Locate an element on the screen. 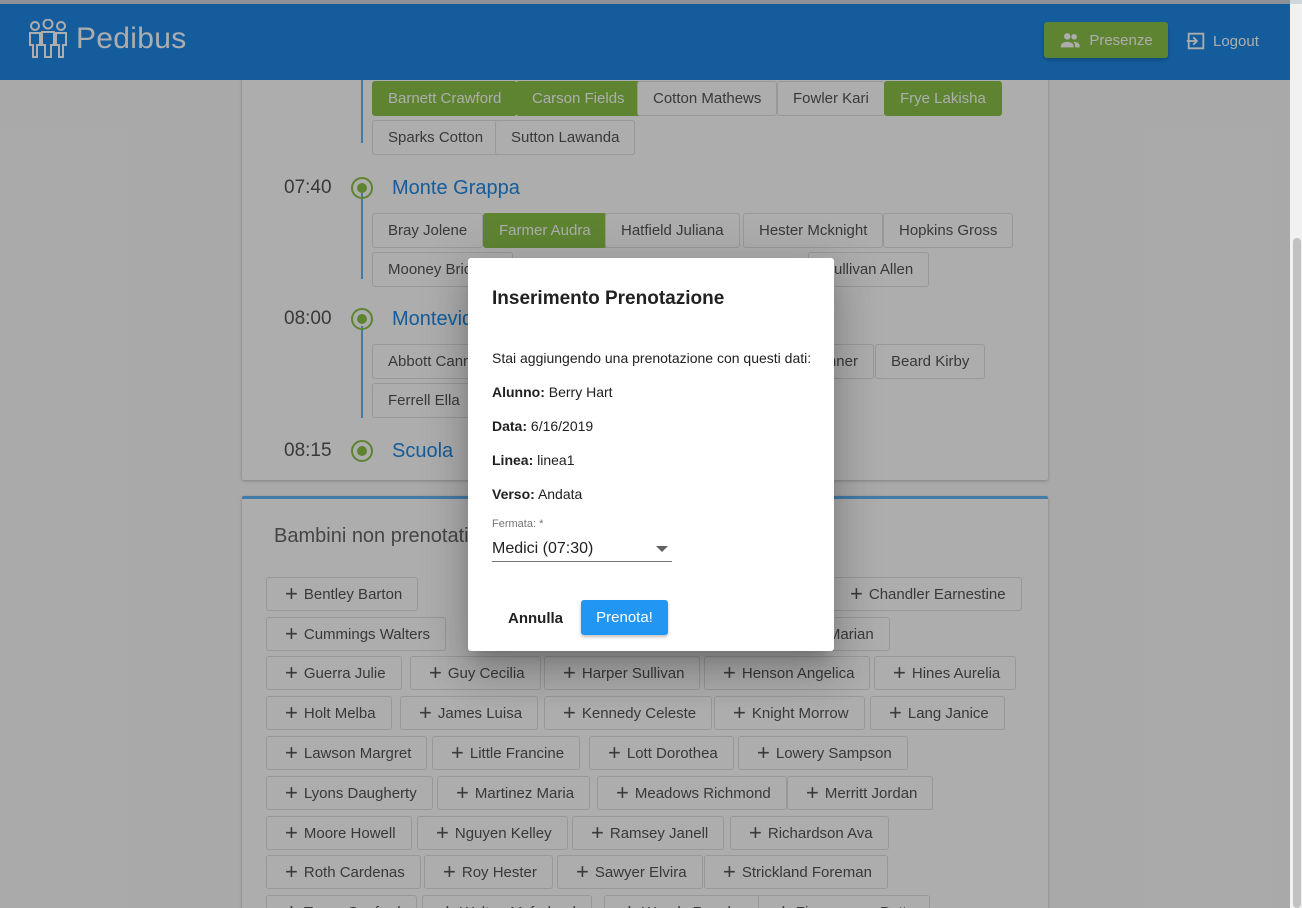 The height and width of the screenshot is (908, 1302). field-data: Data: 6/16/2019 is located at coordinates (542, 426).